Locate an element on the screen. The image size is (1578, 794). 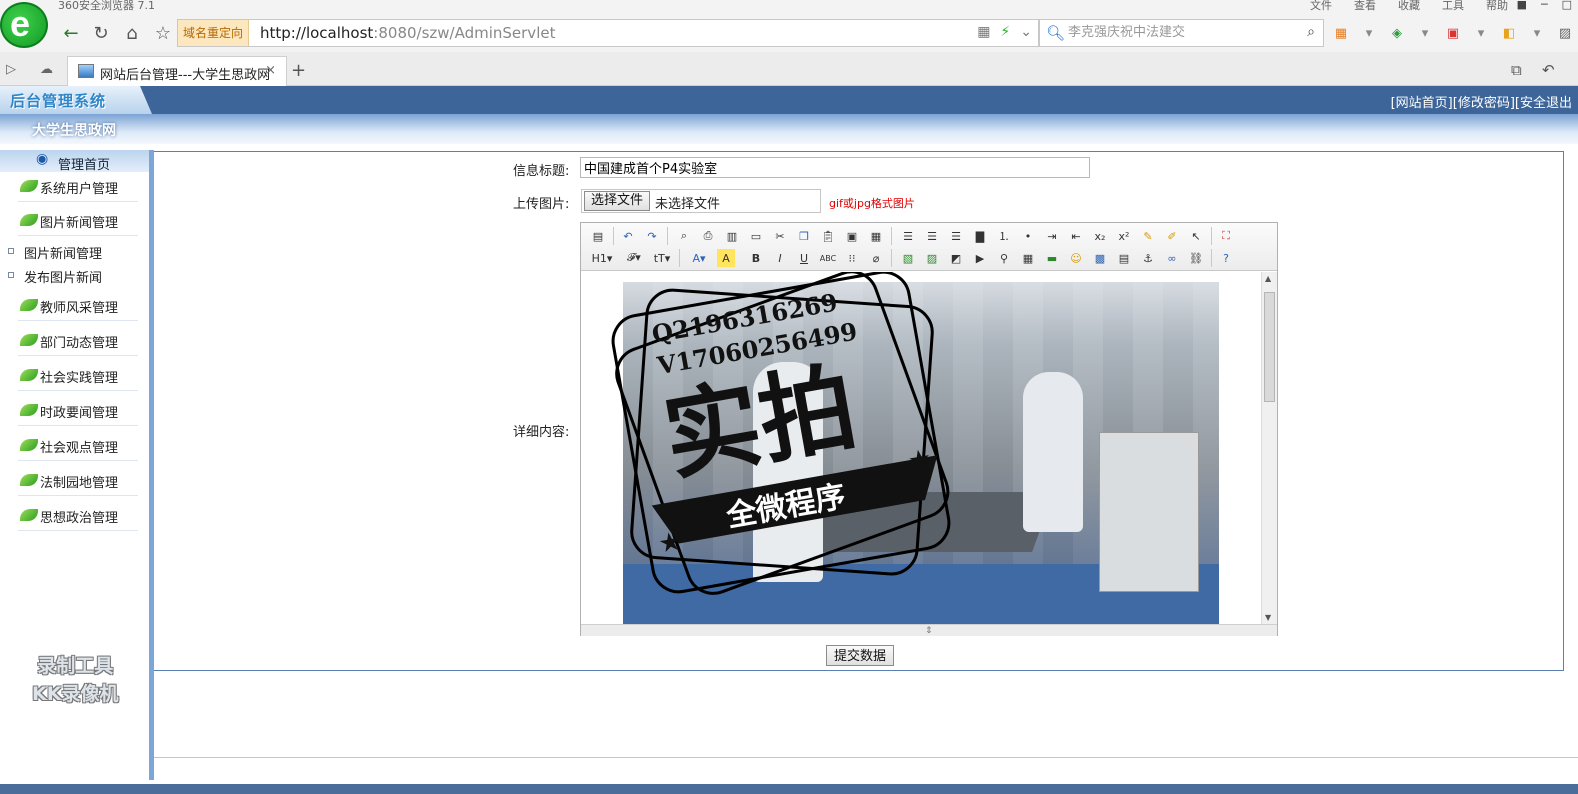
help-icon: ? is located at coordinates (1226, 258).